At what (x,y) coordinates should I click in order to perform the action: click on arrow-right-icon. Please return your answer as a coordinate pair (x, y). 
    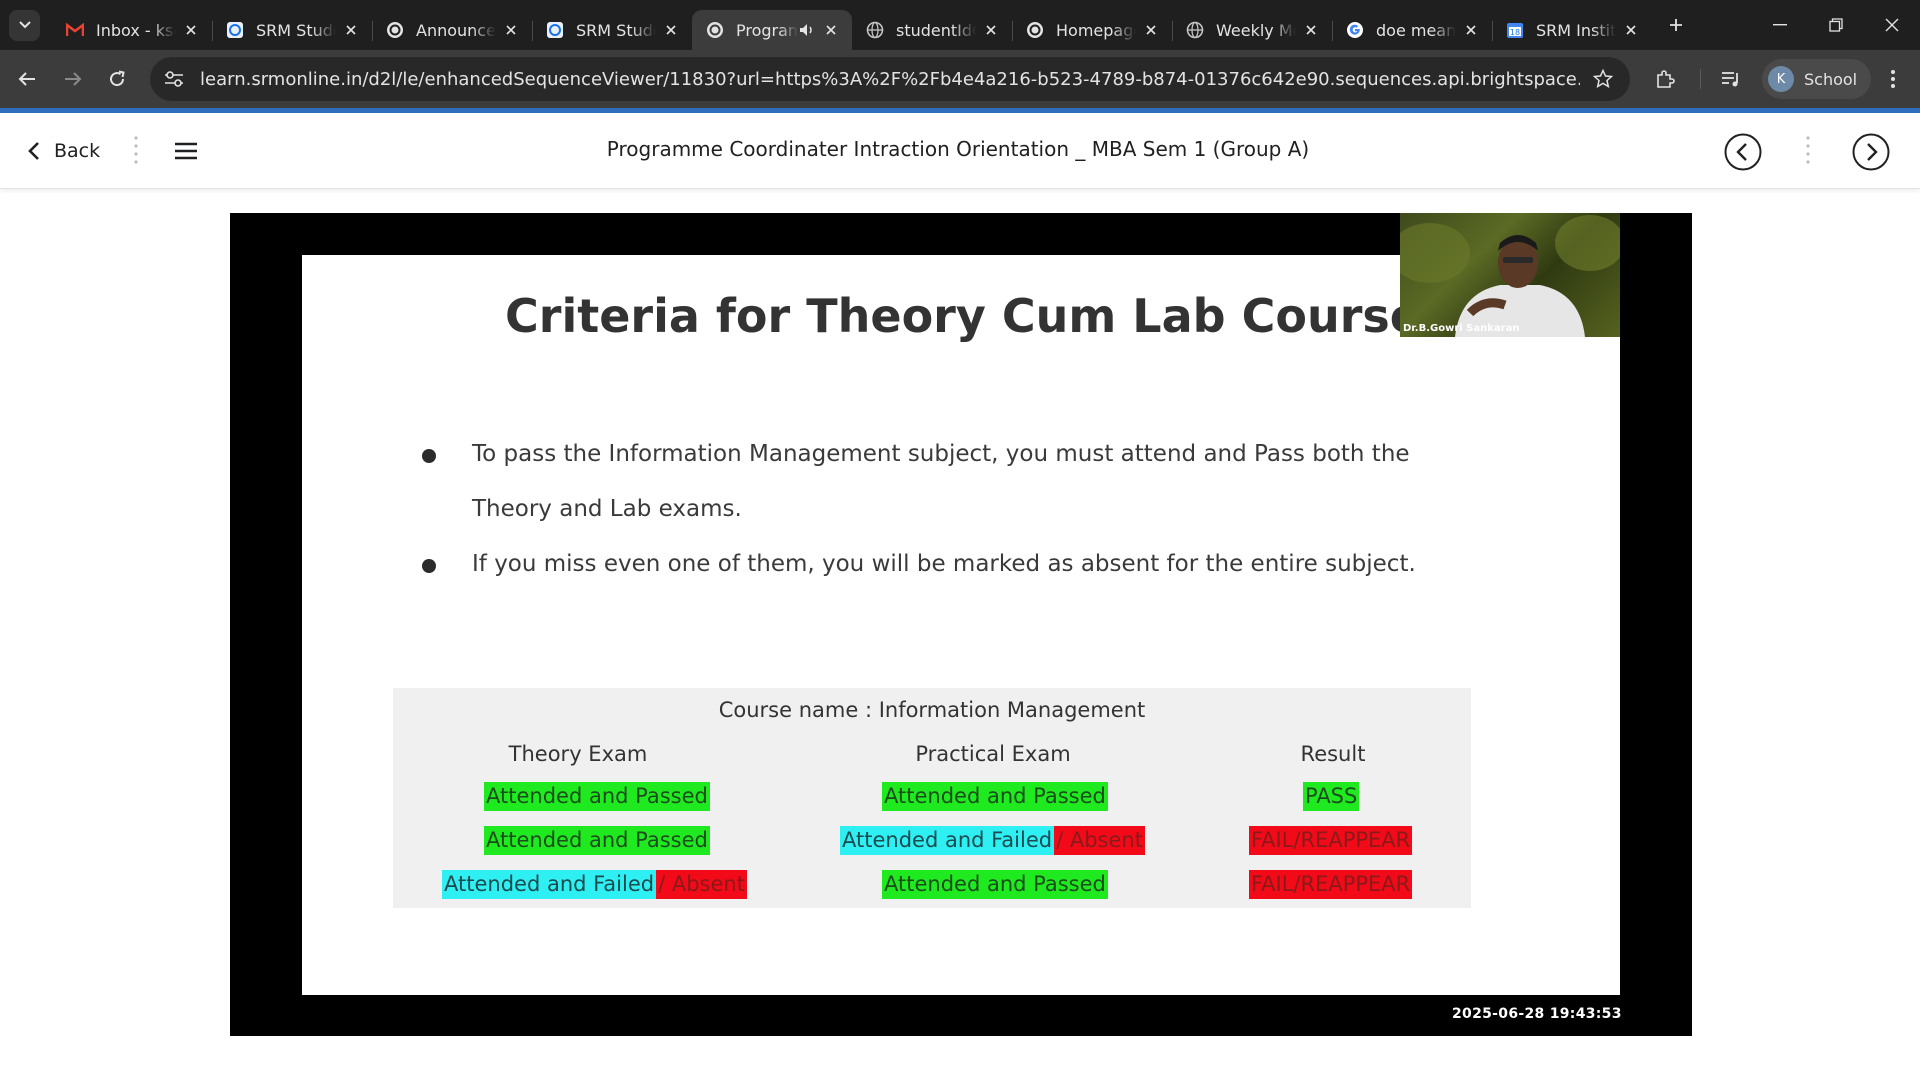
    Looking at the image, I should click on (73, 79).